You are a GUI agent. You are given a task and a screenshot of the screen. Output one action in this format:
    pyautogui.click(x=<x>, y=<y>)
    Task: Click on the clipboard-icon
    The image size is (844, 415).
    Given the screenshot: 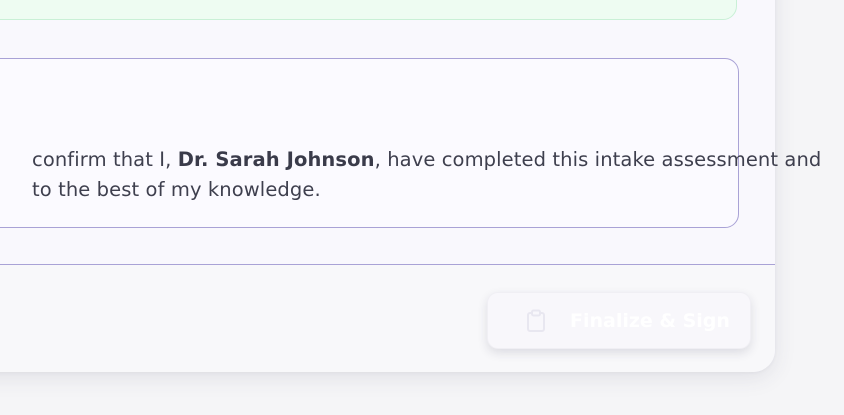 What is the action you would take?
    pyautogui.click(x=536, y=321)
    